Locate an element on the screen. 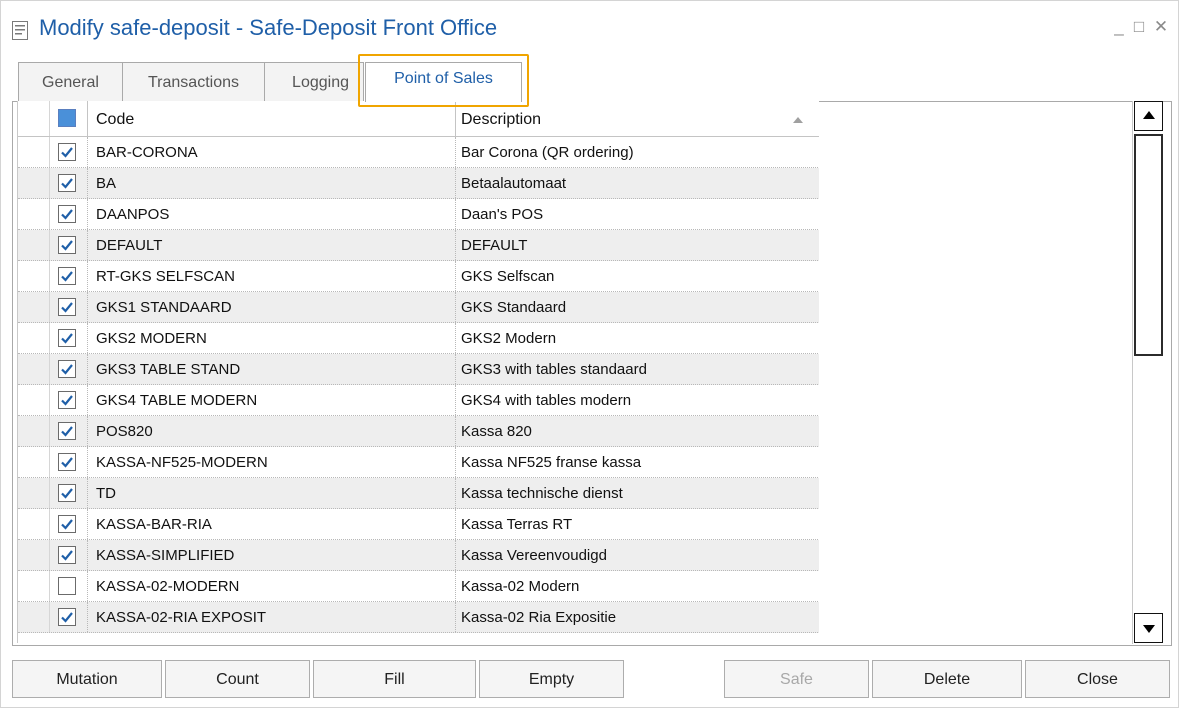 The image size is (1179, 708). cell-description: GKS3 with tables standaard is located at coordinates (637, 369).